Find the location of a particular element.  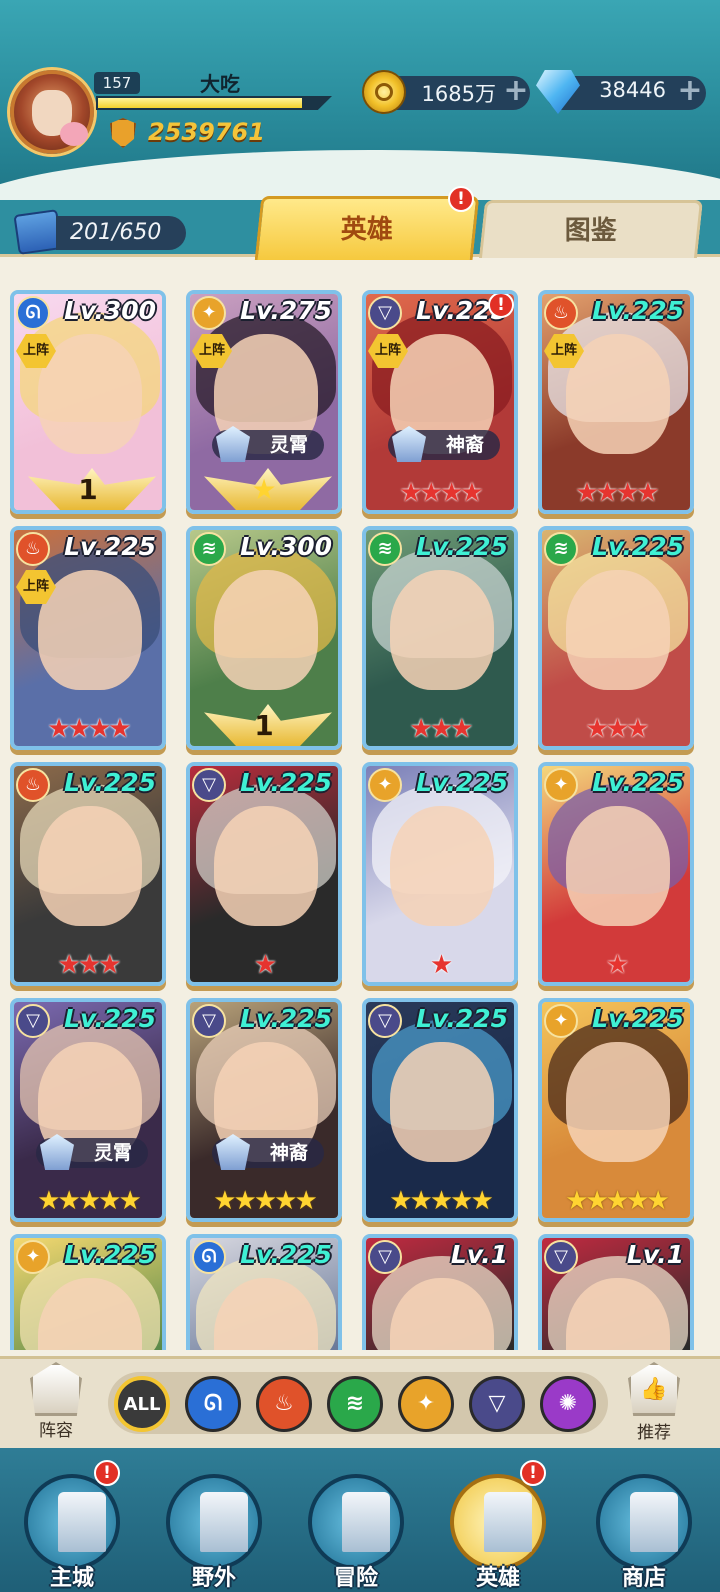

hero-card: ✦ Lv.225 is located at coordinates (88, 1292).